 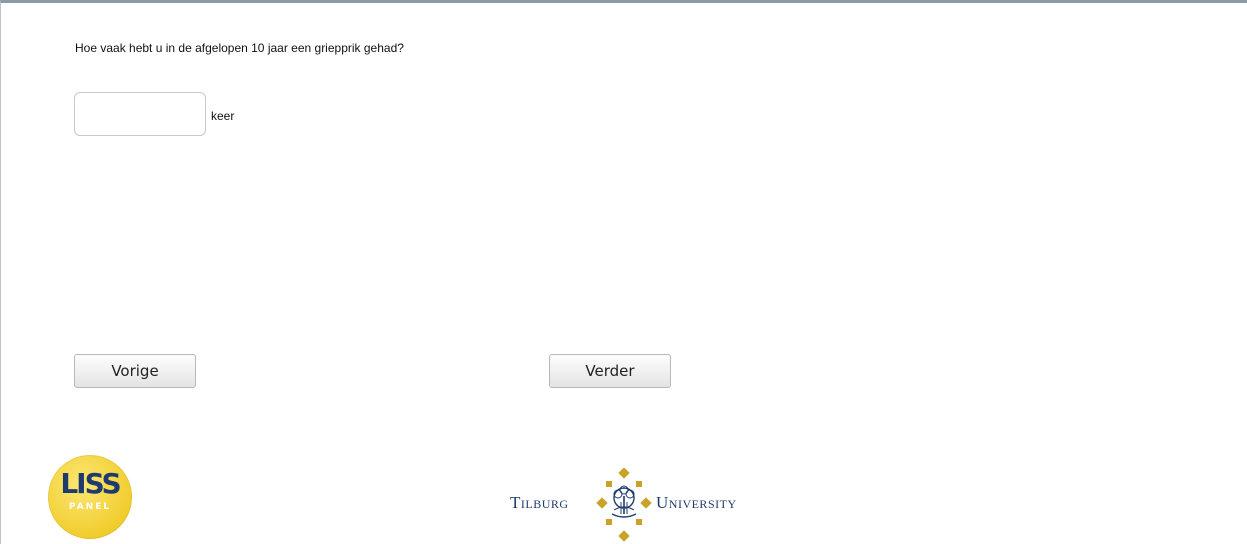 I want to click on liss-panel-logo: LISS PANEL, so click(x=90, y=497).